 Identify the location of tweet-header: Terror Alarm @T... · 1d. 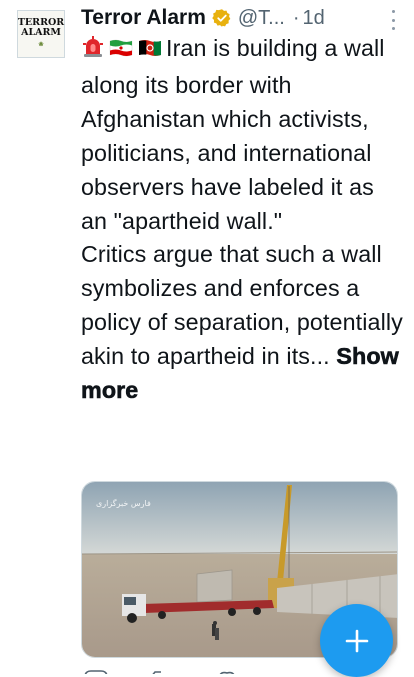
(241, 18).